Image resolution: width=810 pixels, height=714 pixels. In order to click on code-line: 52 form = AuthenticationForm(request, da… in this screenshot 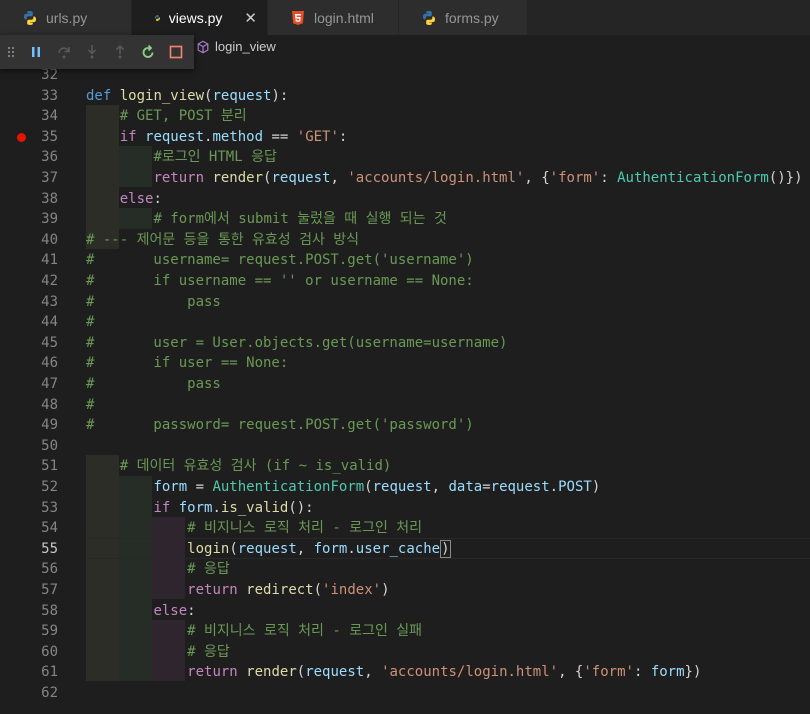, I will do `click(405, 487)`.